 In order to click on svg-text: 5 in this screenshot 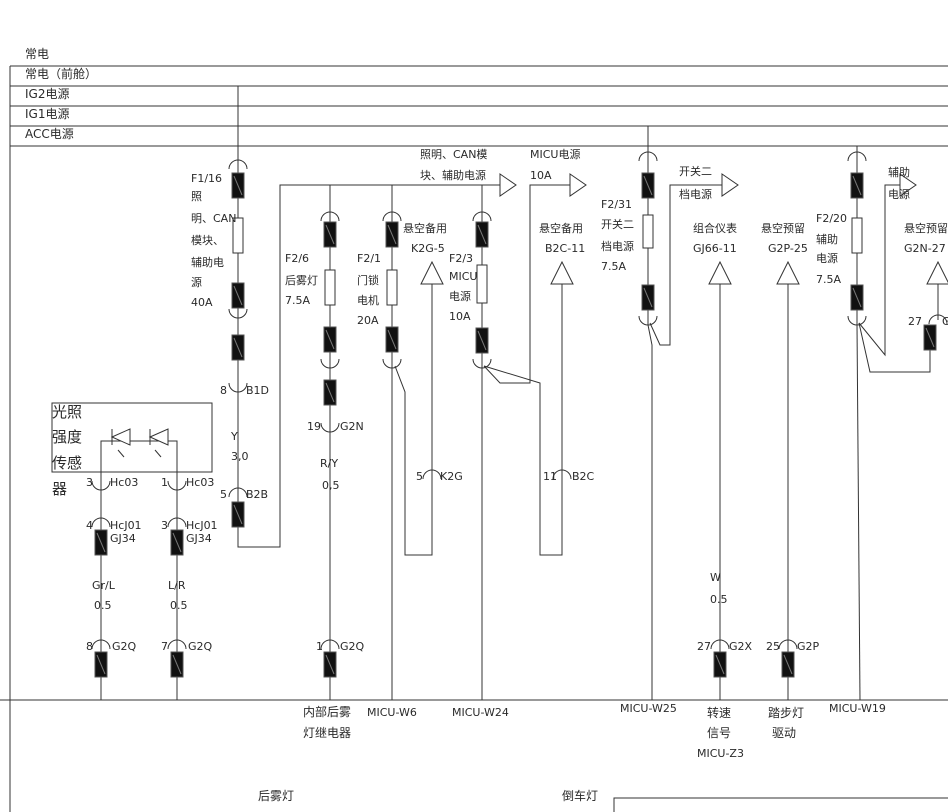, I will do `click(223, 494)`.